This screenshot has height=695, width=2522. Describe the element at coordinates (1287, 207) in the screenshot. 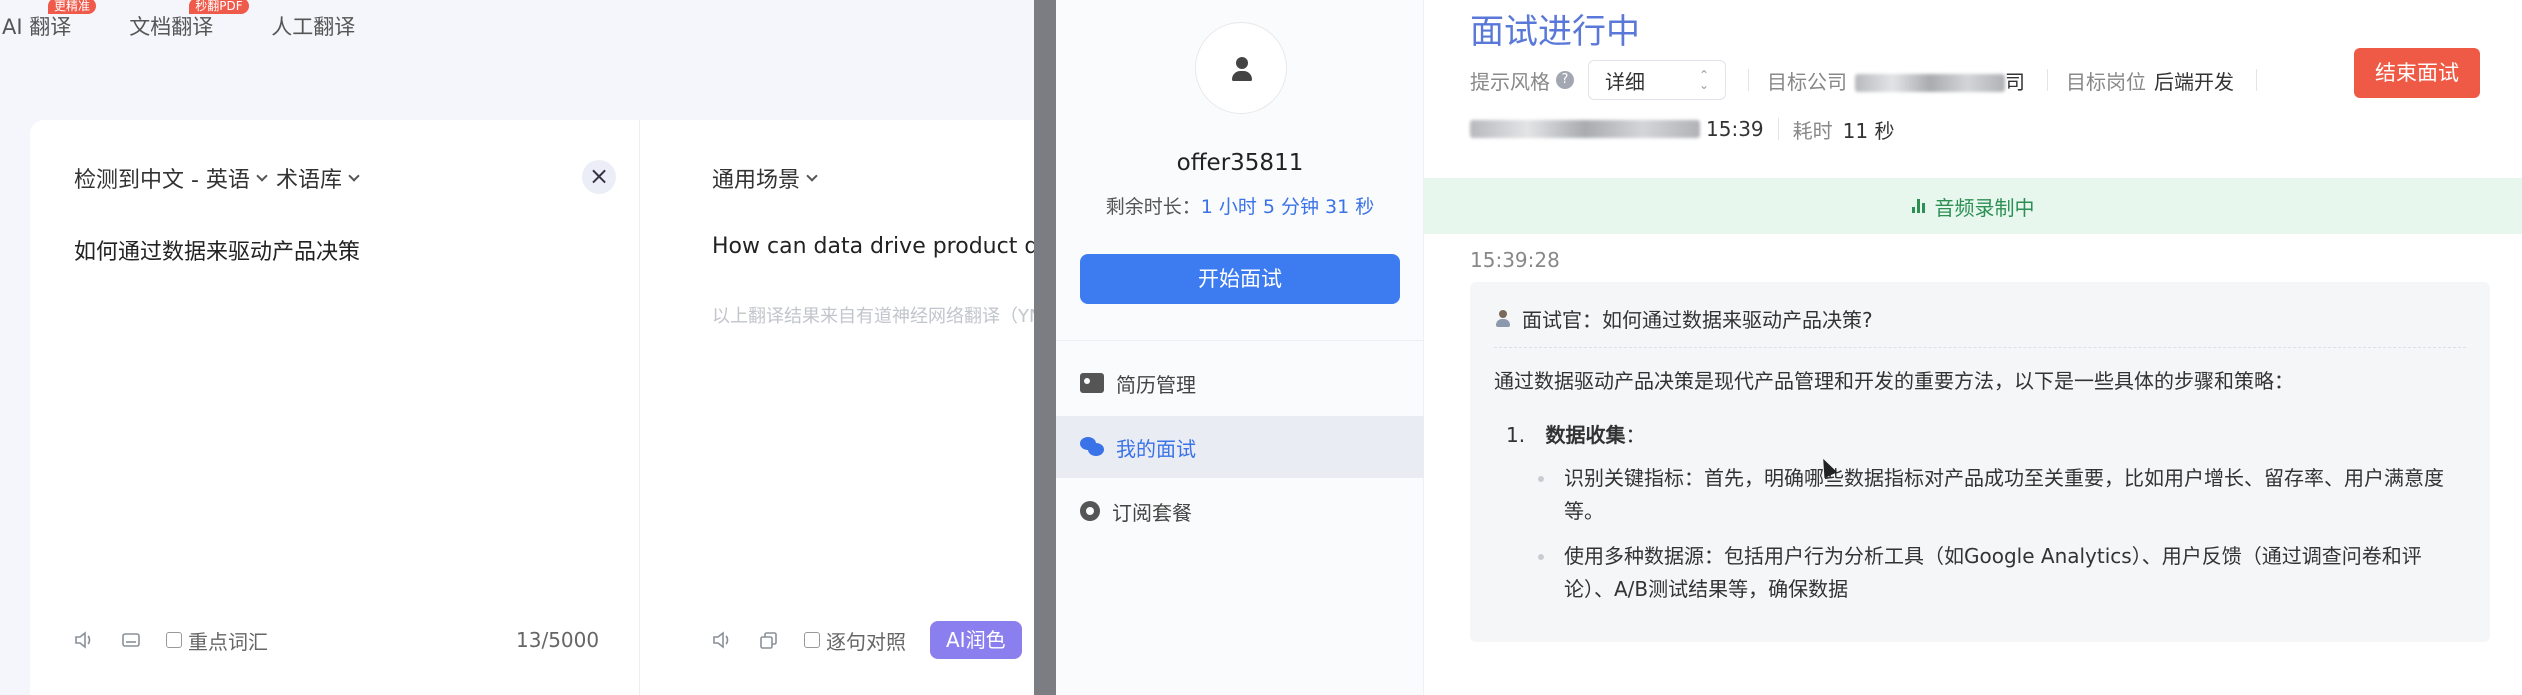

I see `remaining-value: 1 小时 5 分钟 31 秒` at that location.